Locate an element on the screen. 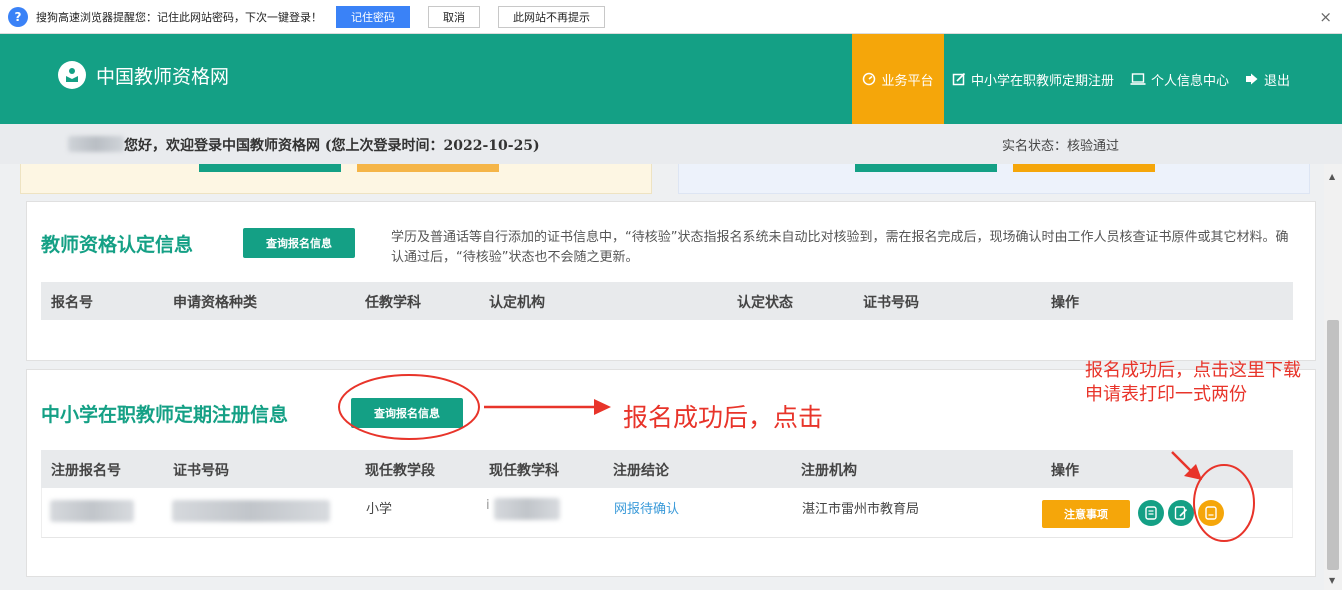 The width and height of the screenshot is (1342, 590). nav-profile-label: 个人信息中心 is located at coordinates (1189, 81).